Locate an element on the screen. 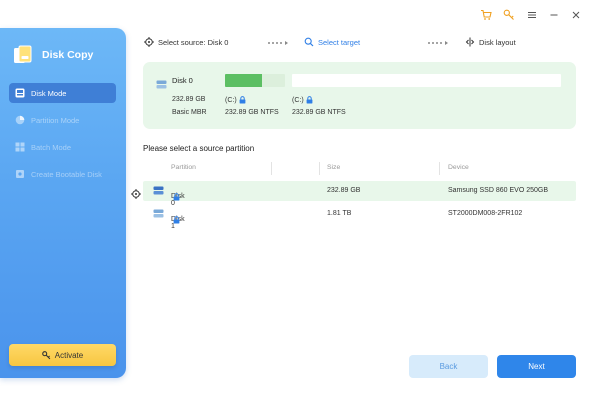 The image size is (593, 396). sidebar-item-label: Batch Mode is located at coordinates (51, 147).